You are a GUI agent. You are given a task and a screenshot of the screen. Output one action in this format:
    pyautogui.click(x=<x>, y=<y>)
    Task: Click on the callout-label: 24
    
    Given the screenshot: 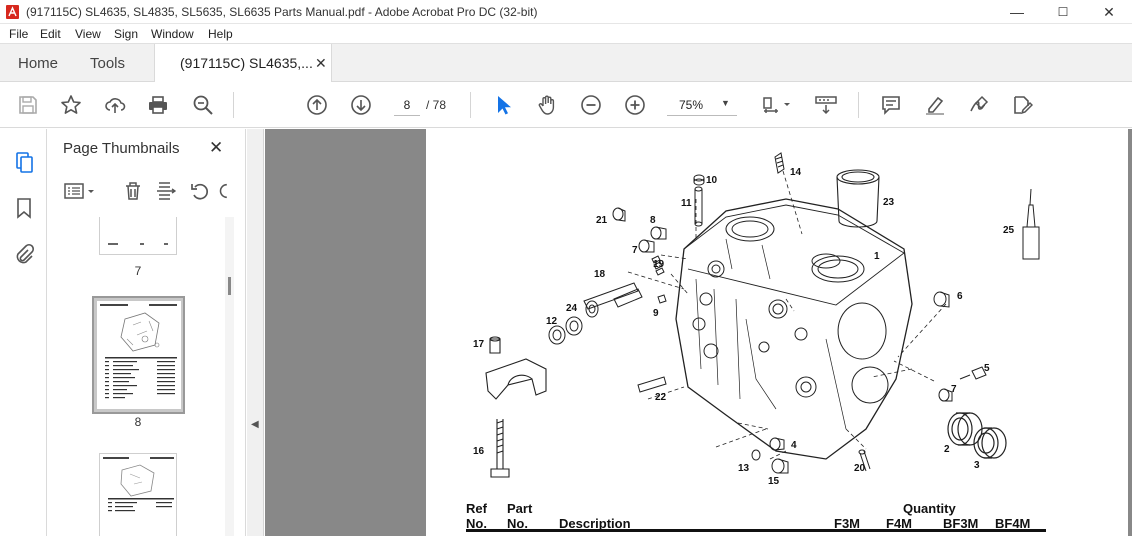 What is the action you would take?
    pyautogui.click(x=572, y=308)
    